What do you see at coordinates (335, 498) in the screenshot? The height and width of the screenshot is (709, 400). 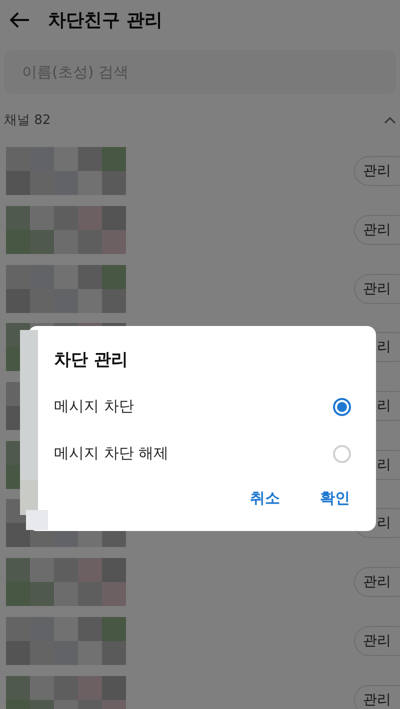 I see `confirm-button: 확인` at bounding box center [335, 498].